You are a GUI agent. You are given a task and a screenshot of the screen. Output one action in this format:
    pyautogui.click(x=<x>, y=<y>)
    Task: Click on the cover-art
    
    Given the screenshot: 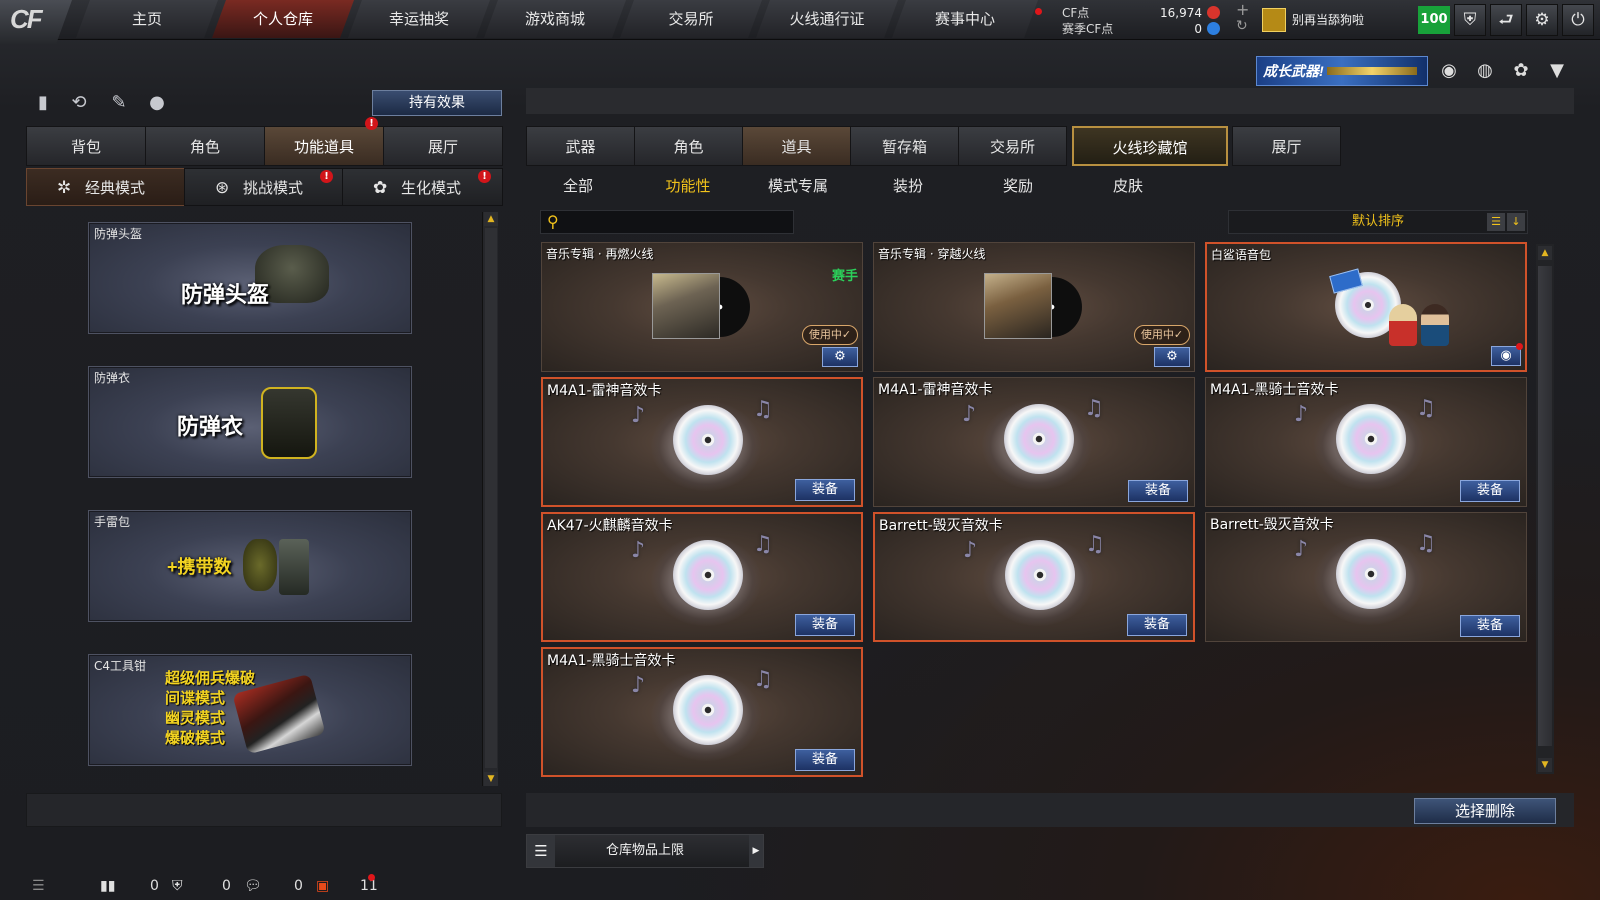 What is the action you would take?
    pyautogui.click(x=1018, y=306)
    